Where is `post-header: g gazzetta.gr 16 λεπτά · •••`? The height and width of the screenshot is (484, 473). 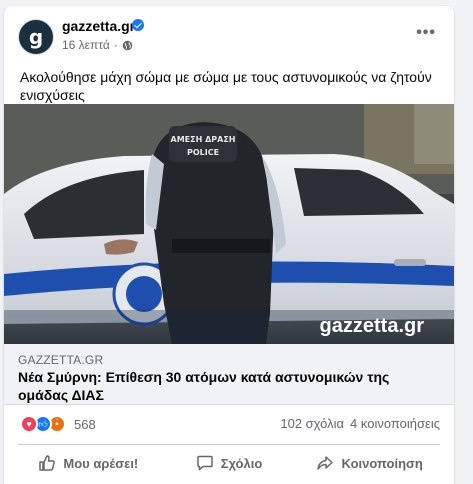
post-header: g gazzetta.gr 16 λεπτά · ••• is located at coordinates (229, 34).